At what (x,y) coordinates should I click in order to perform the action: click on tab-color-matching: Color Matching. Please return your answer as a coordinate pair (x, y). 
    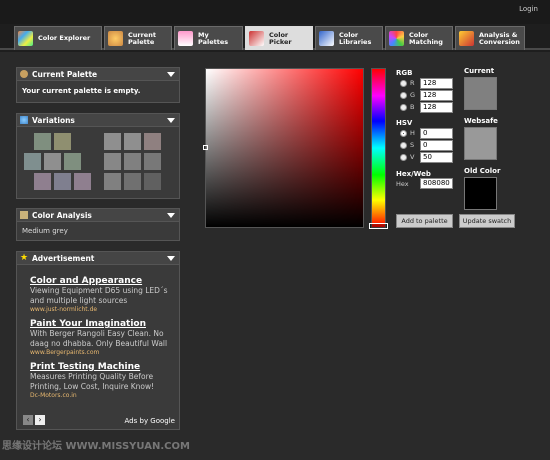
    Looking at the image, I should click on (419, 38).